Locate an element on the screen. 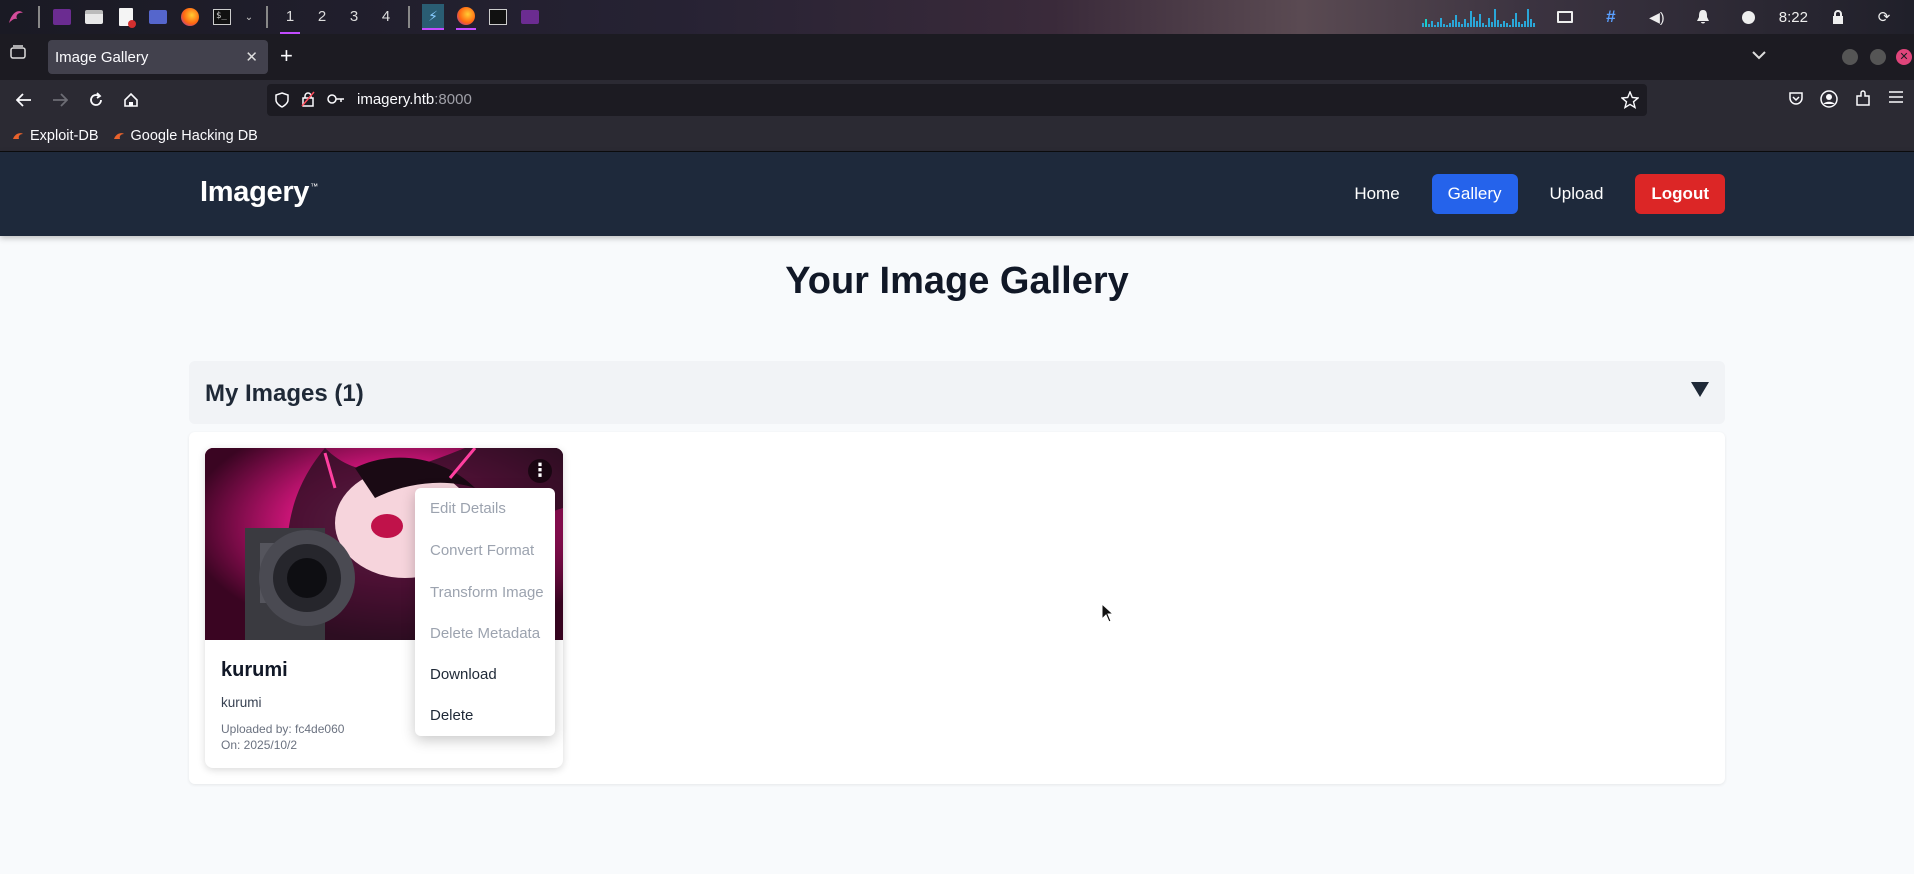  card-meta: Uploaded by: fc4de060 On: 2025/10/2 is located at coordinates (282, 737).